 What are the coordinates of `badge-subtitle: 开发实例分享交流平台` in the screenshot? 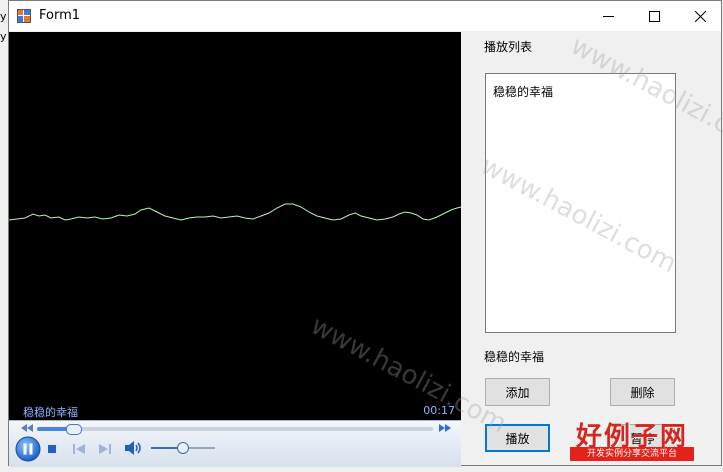 It's located at (632, 454).